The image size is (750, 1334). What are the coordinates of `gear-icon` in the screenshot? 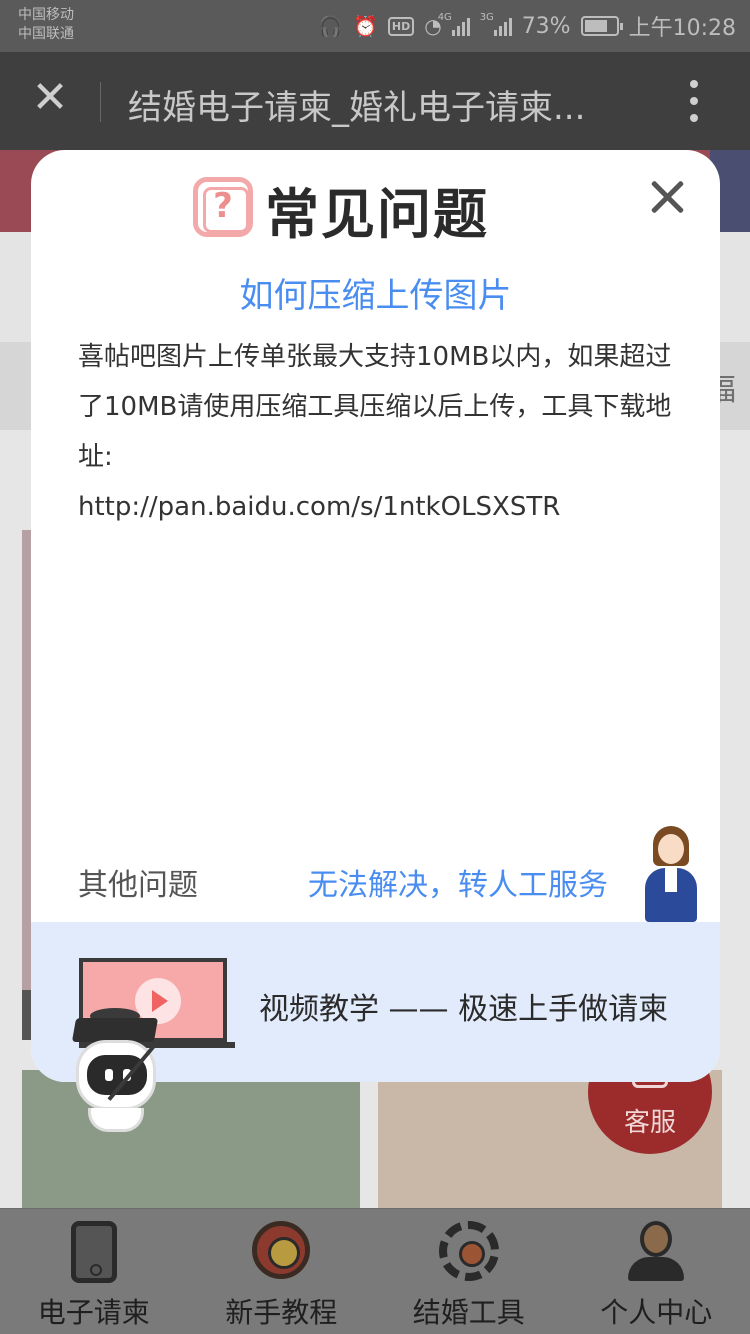 It's located at (468, 1252).